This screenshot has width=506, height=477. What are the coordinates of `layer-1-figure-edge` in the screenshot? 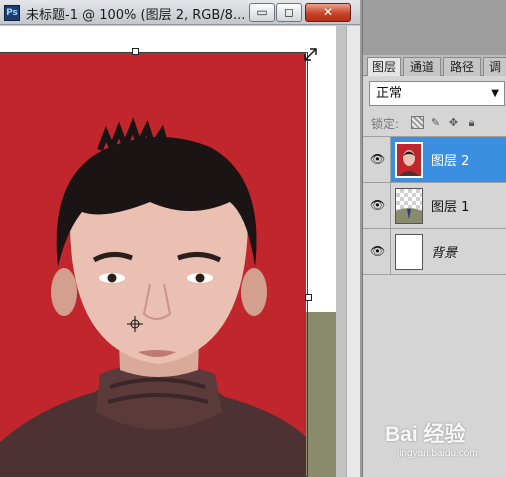 It's located at (319, 394).